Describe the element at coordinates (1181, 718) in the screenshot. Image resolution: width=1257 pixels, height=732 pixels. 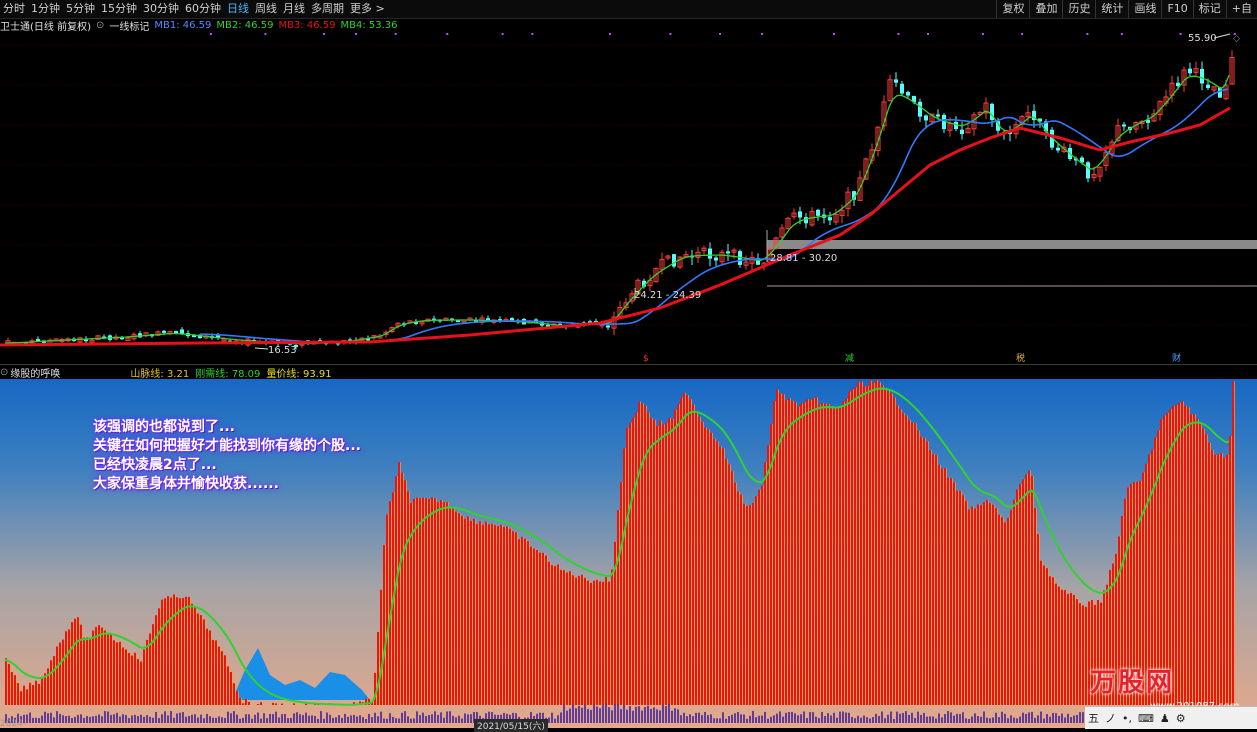
I see `ime-icon-5: ⚙` at that location.